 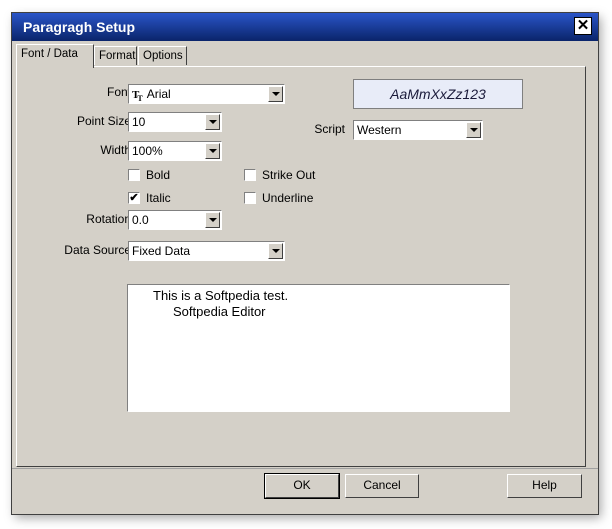 I want to click on data-source-select: Fixed Data, so click(x=206, y=251).